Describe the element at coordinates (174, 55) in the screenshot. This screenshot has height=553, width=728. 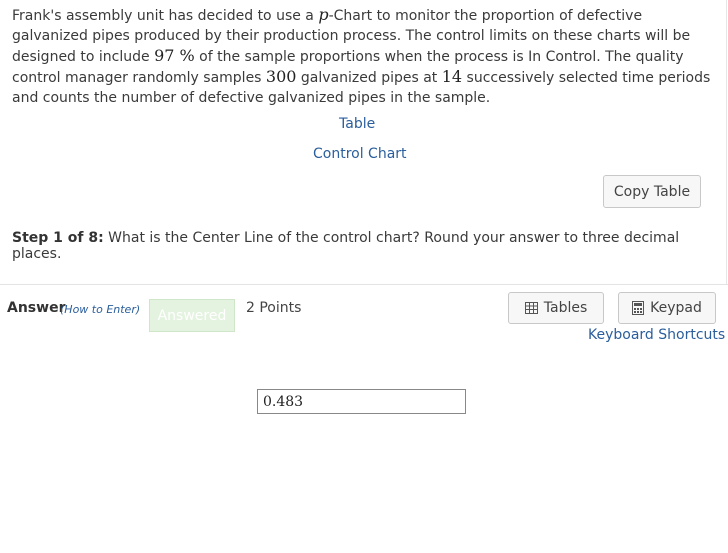
I see `percent-value: 97 %` at that location.